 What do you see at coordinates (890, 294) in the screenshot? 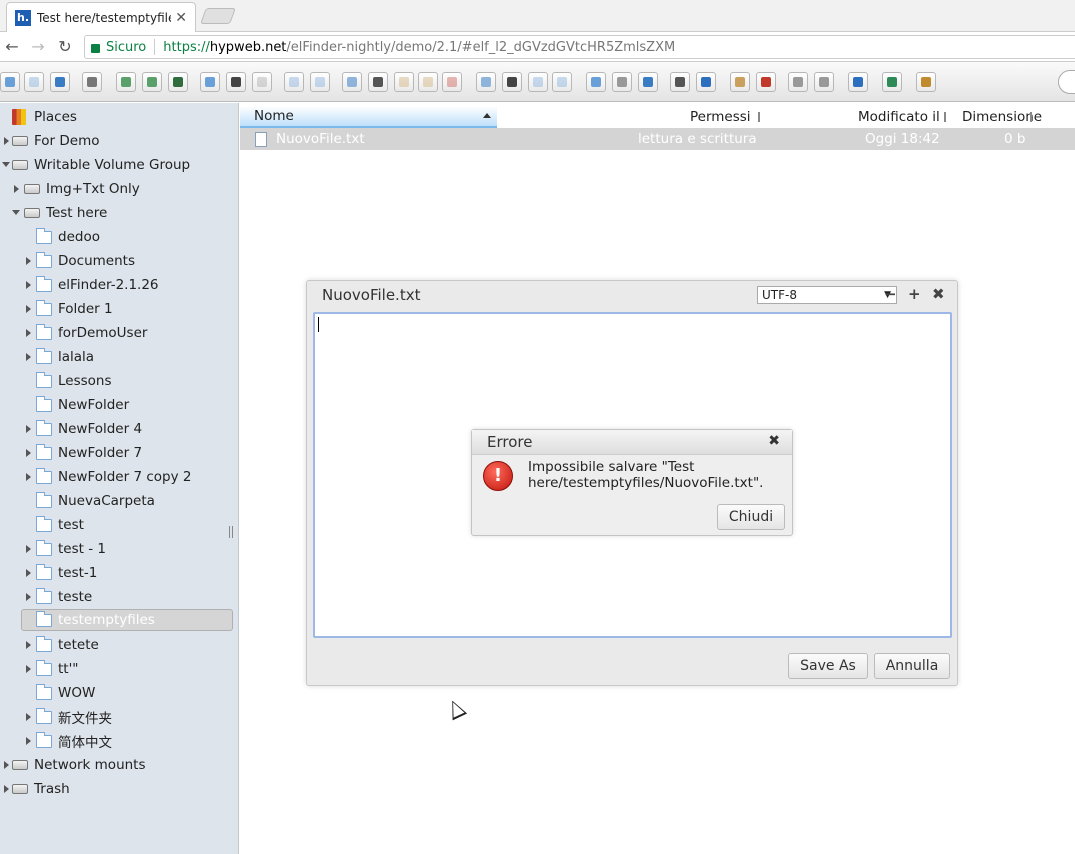
I see `minimize-icon: −` at bounding box center [890, 294].